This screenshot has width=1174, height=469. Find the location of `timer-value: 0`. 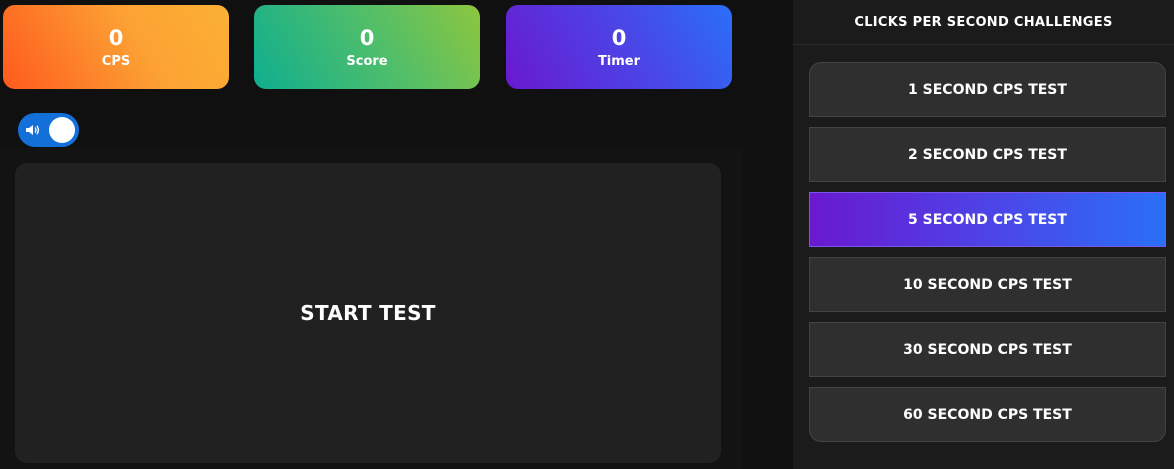

timer-value: 0 is located at coordinates (619, 37).